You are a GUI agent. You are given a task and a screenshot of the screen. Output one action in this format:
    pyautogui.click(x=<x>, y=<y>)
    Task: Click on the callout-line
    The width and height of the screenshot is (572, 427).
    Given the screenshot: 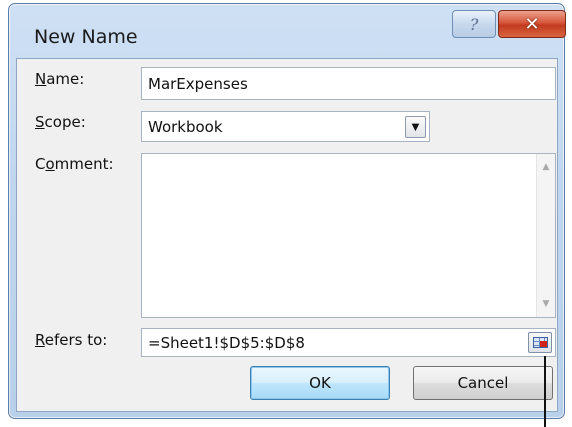 What is the action you would take?
    pyautogui.click(x=545, y=391)
    